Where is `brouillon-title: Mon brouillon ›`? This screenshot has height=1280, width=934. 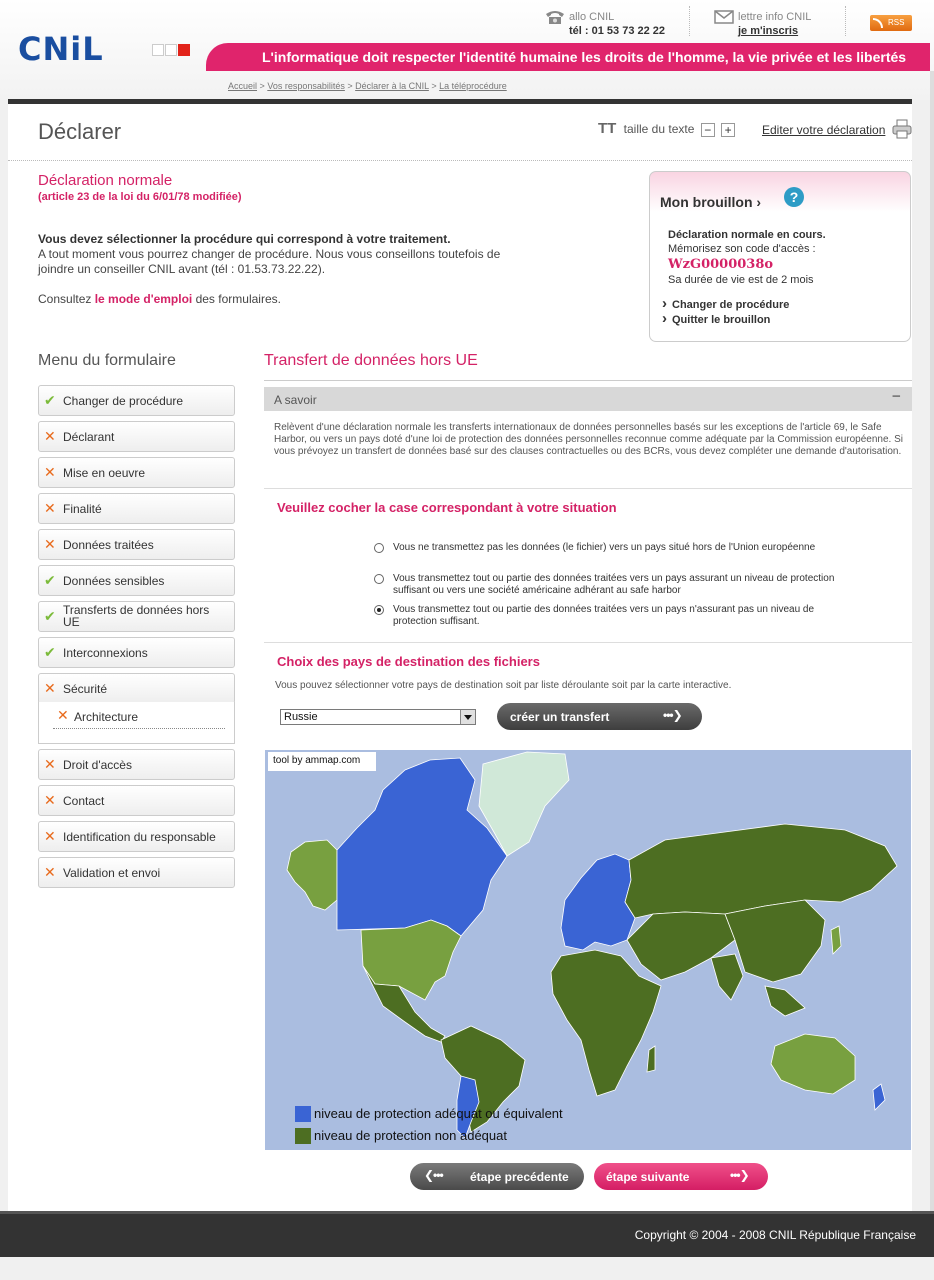 brouillon-title: Mon brouillon › is located at coordinates (710, 202).